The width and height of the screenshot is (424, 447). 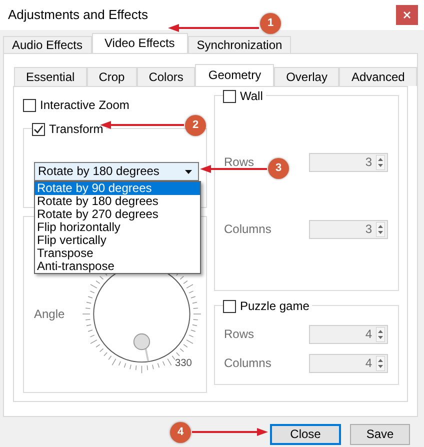 What do you see at coordinates (78, 15) in the screenshot?
I see `window-title: Adjustments and Effects` at bounding box center [78, 15].